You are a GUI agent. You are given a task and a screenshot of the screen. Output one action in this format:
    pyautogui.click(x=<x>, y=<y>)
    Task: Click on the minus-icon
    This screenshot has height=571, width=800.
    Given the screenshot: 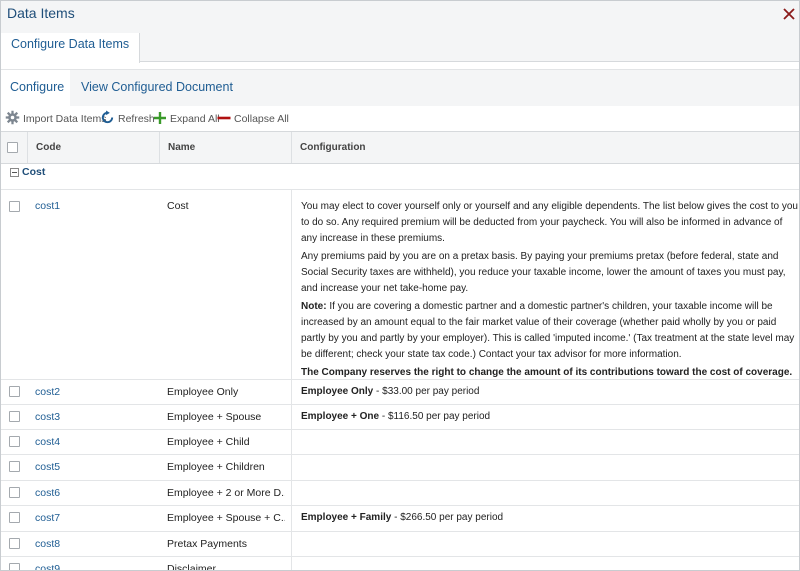 What is the action you would take?
    pyautogui.click(x=225, y=119)
    